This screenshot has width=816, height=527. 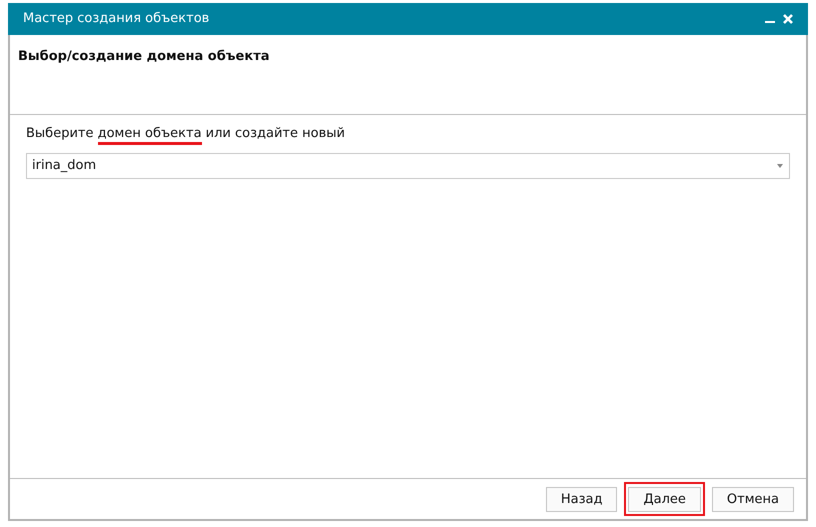 I want to click on dialog-button: Отмена, so click(x=753, y=499).